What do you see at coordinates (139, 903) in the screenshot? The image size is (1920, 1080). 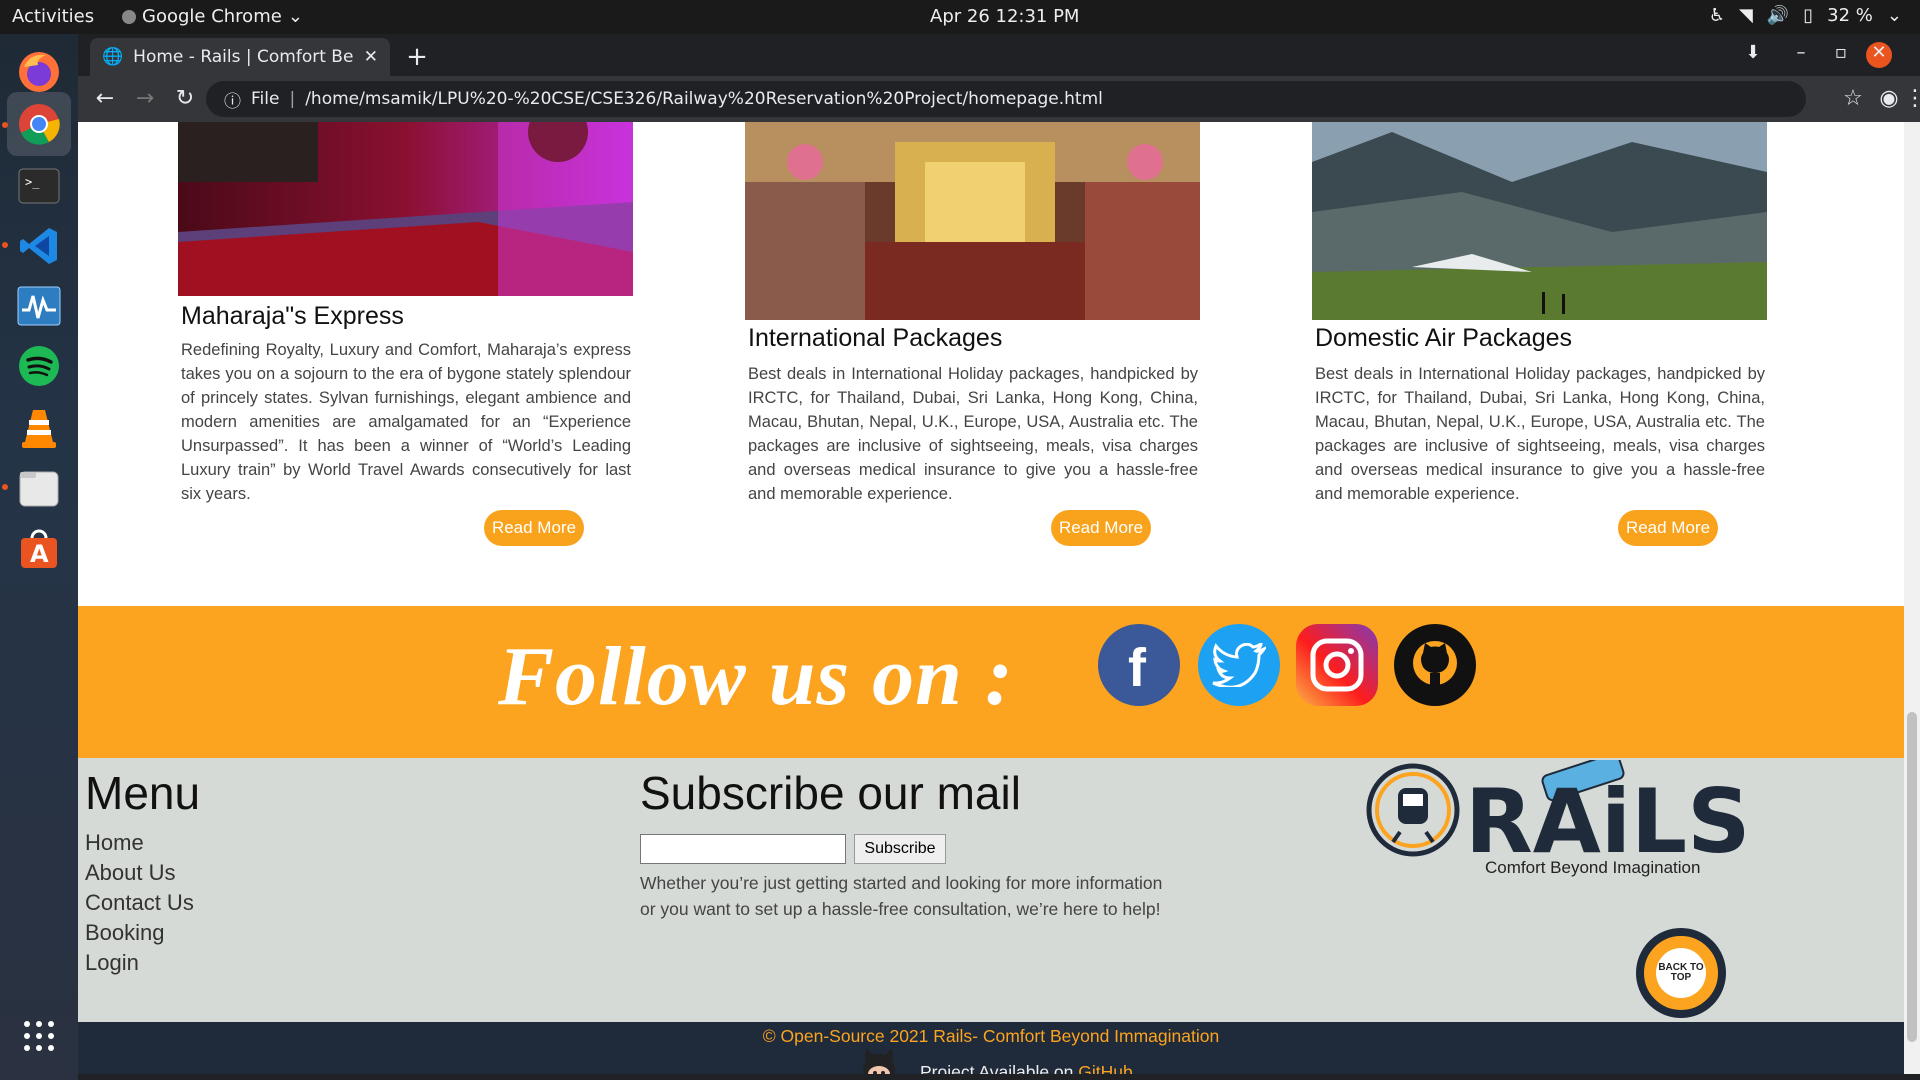 I see `footer-link-contact: Contact Us` at bounding box center [139, 903].